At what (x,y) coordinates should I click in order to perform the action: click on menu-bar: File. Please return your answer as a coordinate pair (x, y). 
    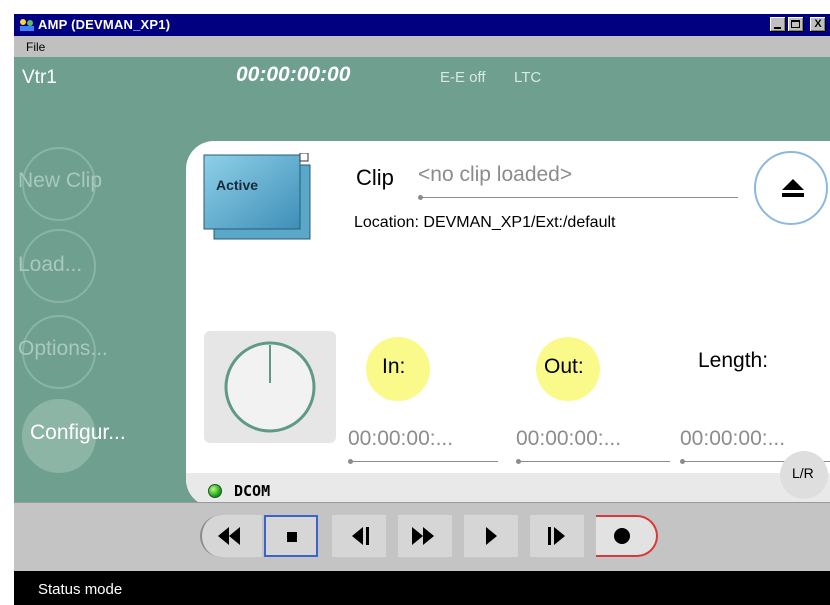
    Looking at the image, I should click on (422, 46).